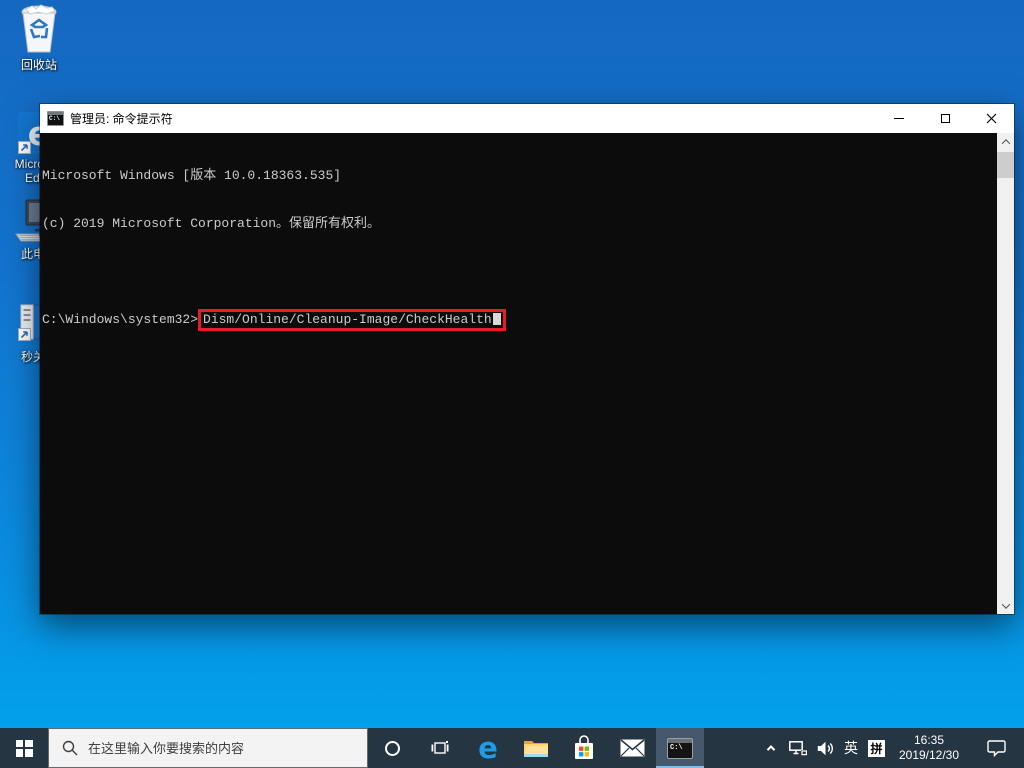  I want to click on console-line-copyright: (c) 2019 Microsoft Corporation。保留所有权利。, so click(211, 223).